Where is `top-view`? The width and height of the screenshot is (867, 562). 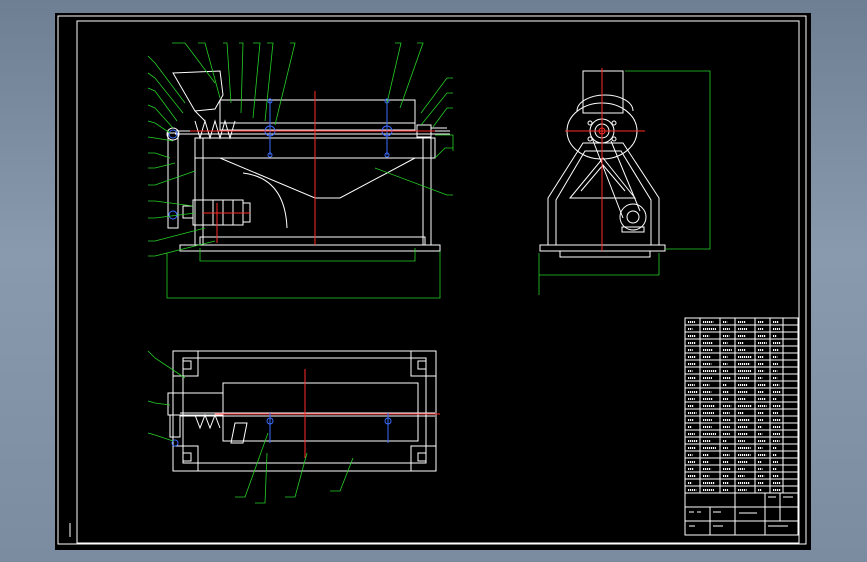 top-view is located at coordinates (293, 427).